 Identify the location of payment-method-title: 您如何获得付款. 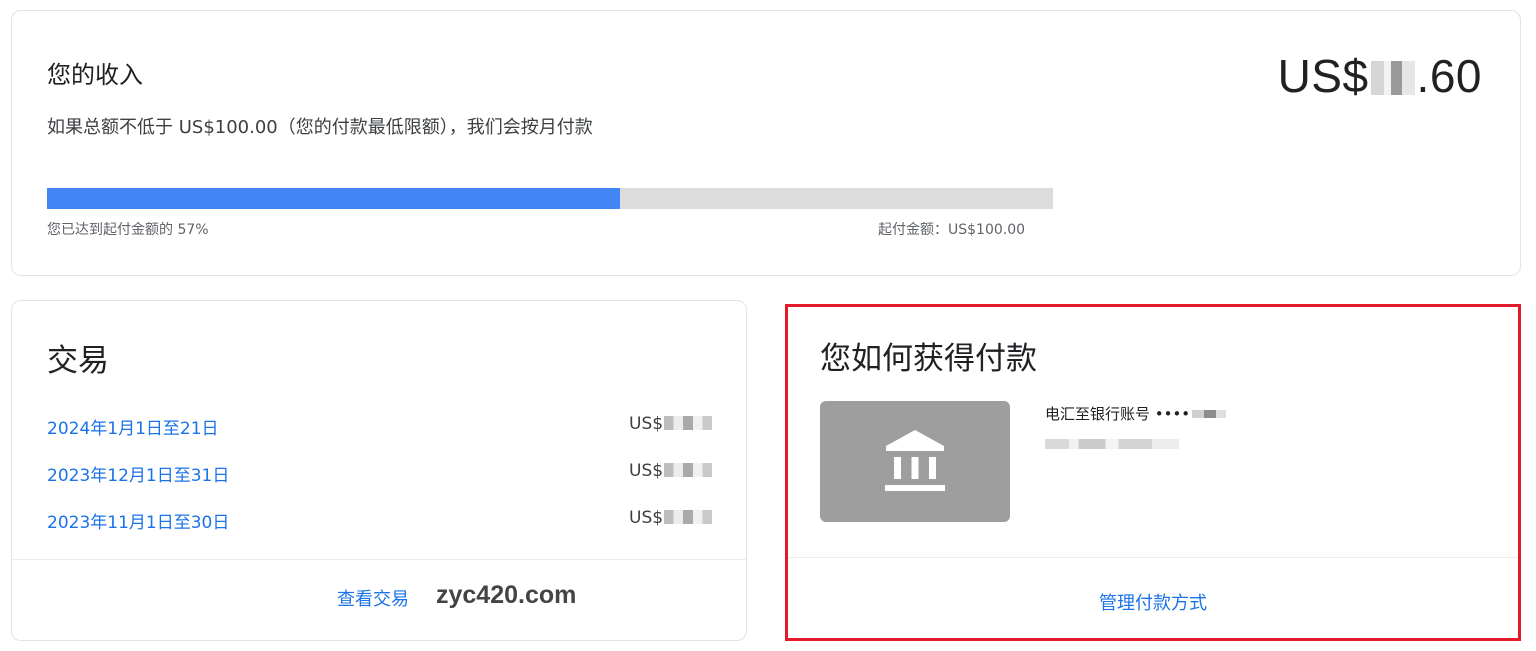
(928, 359).